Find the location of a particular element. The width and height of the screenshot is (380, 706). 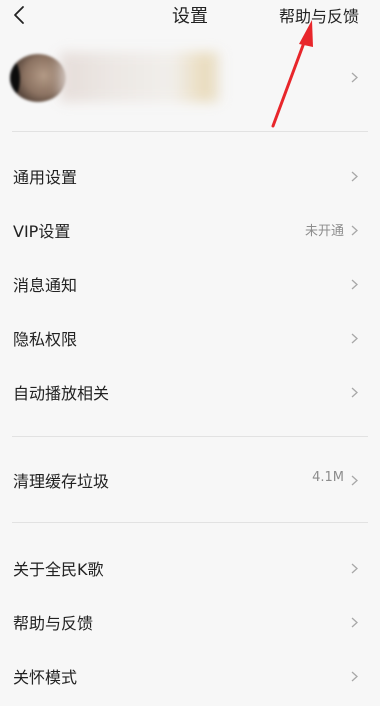

settings-item-privacy: 隐私权限 is located at coordinates (190, 338).